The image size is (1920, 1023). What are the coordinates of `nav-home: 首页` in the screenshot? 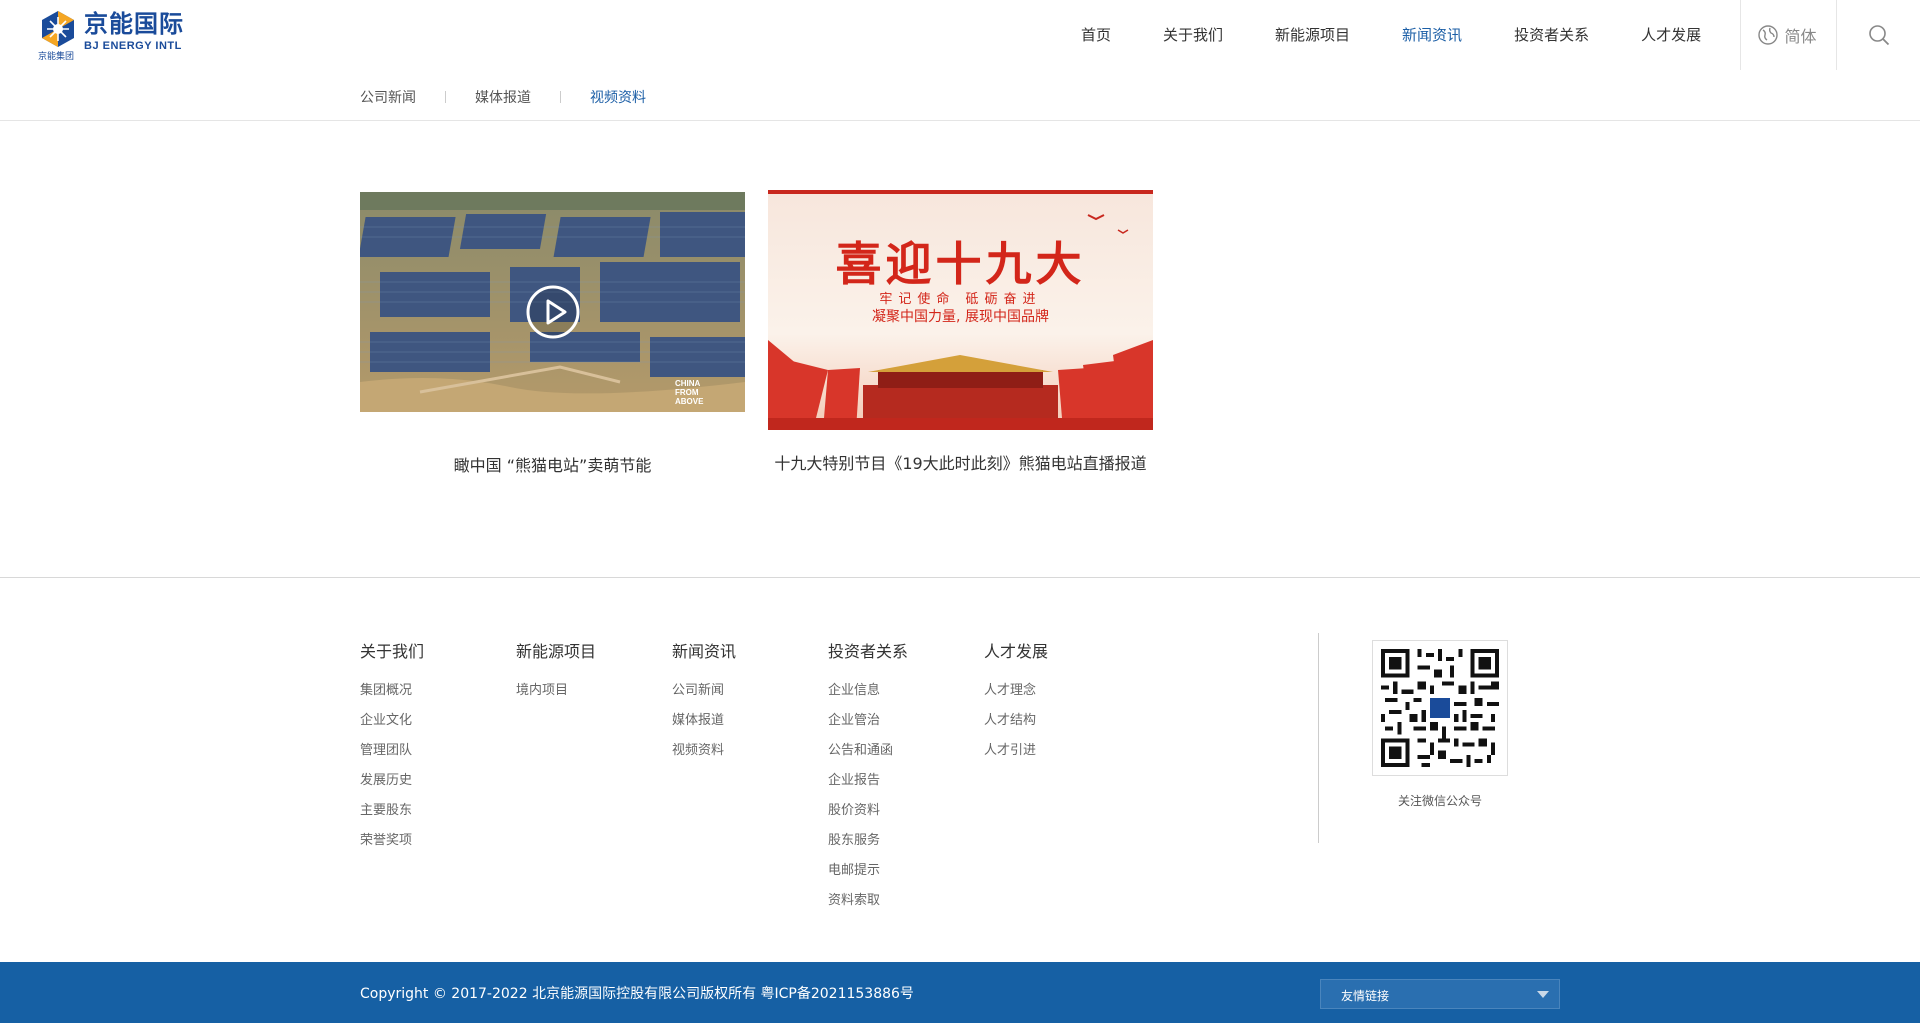 It's located at (1096, 35).